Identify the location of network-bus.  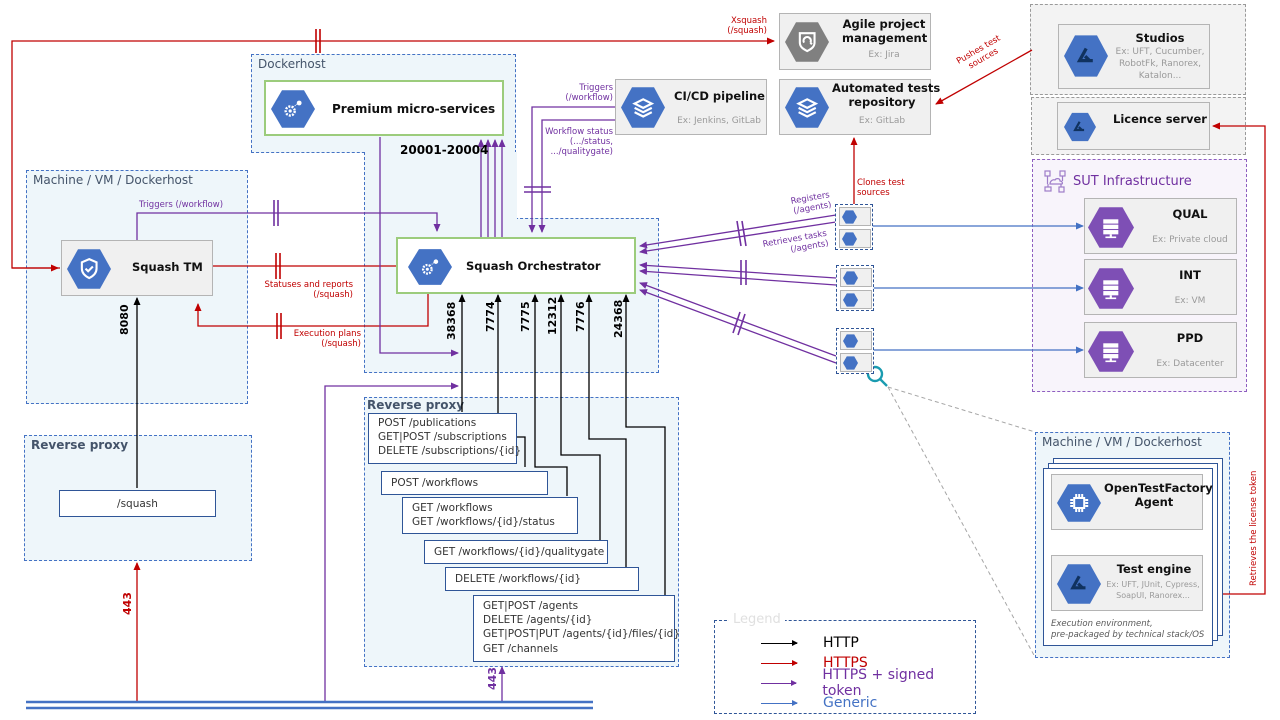
(309, 705).